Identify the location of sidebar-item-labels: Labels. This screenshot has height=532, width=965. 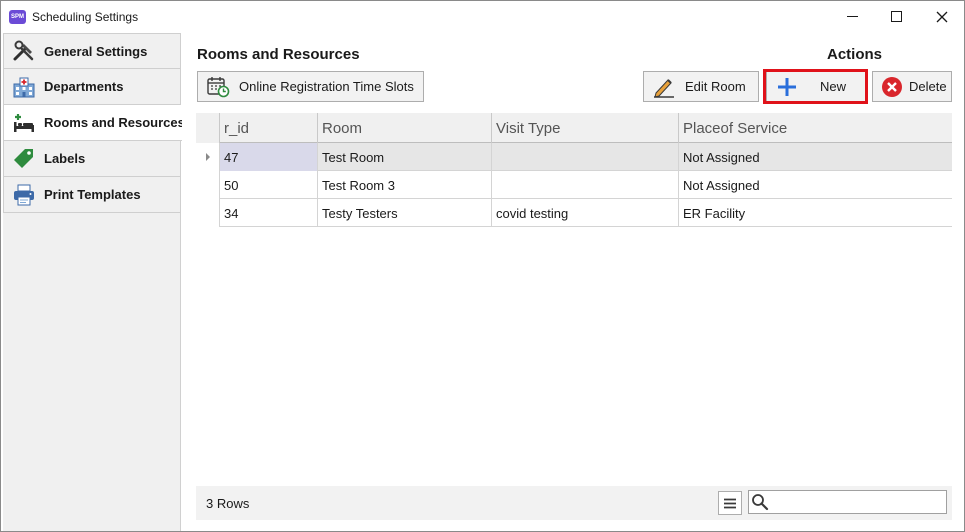
(92, 159).